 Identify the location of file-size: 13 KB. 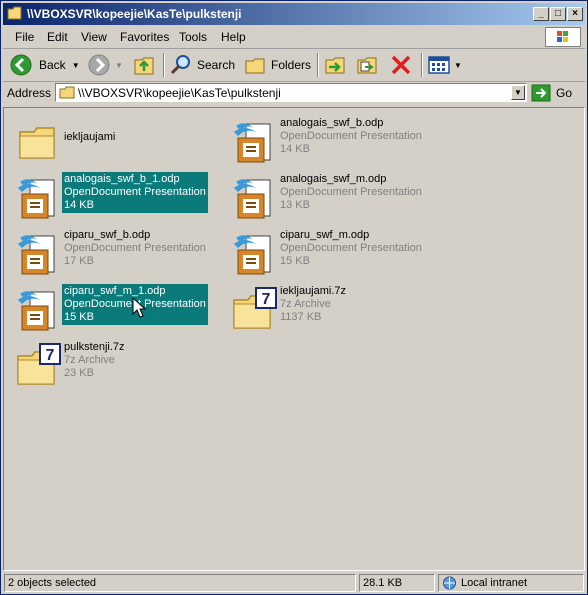
(295, 205).